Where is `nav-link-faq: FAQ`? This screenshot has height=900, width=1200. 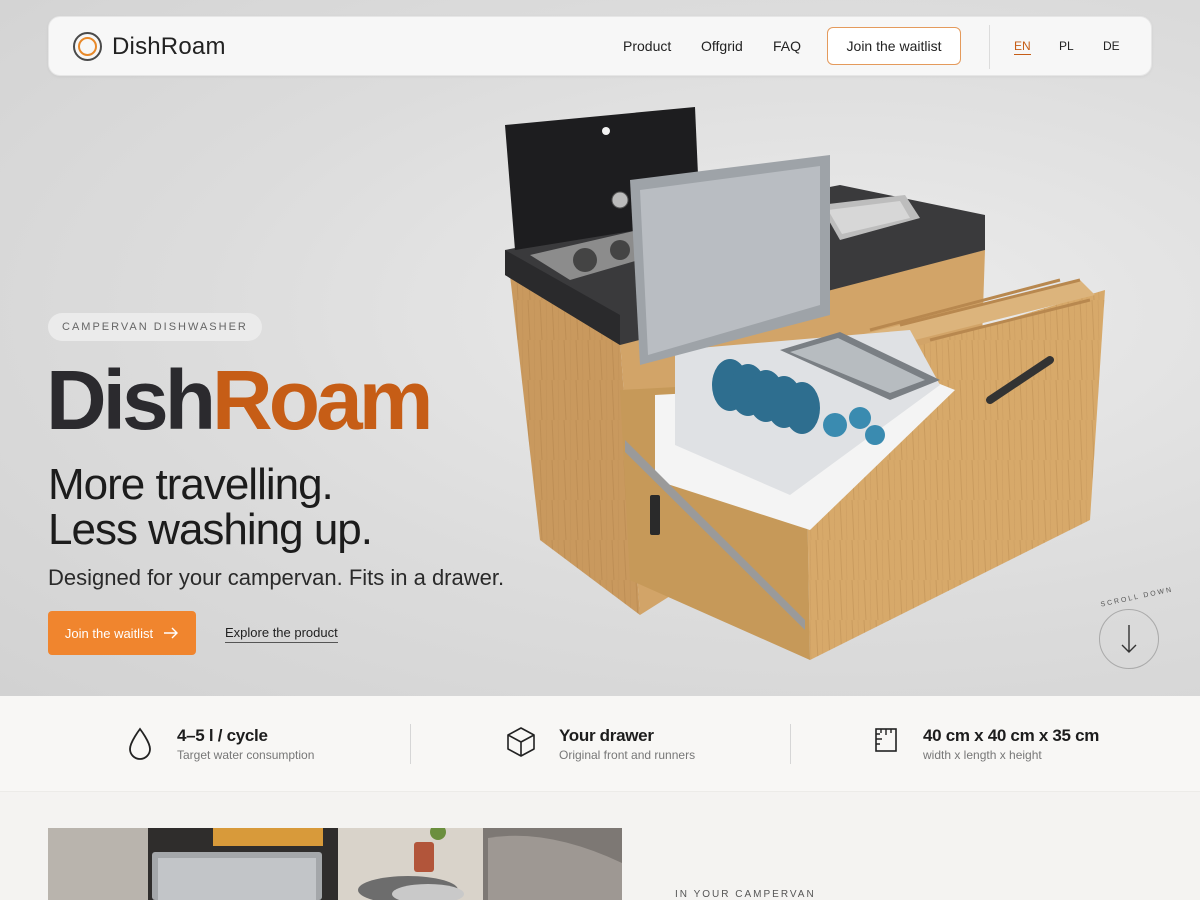
nav-link-faq: FAQ is located at coordinates (787, 46).